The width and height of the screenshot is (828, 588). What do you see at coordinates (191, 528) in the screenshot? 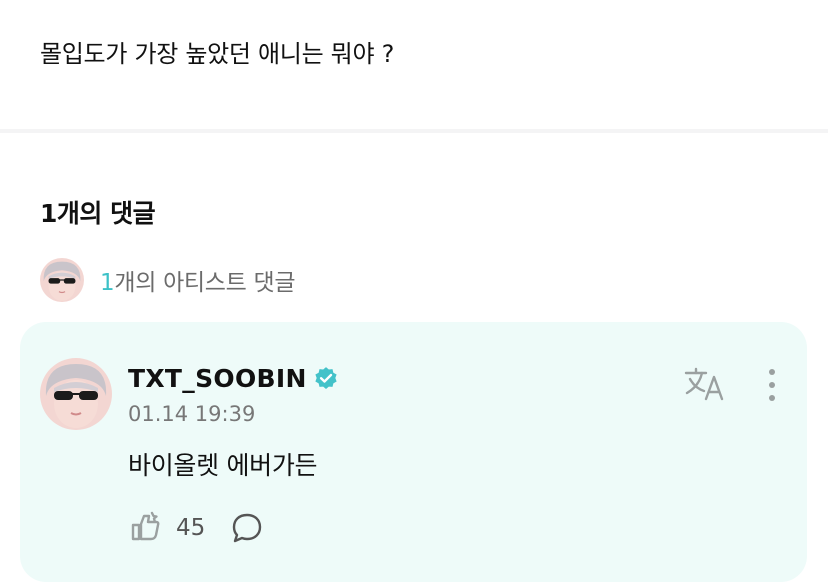
I see `like-count: 45` at bounding box center [191, 528].